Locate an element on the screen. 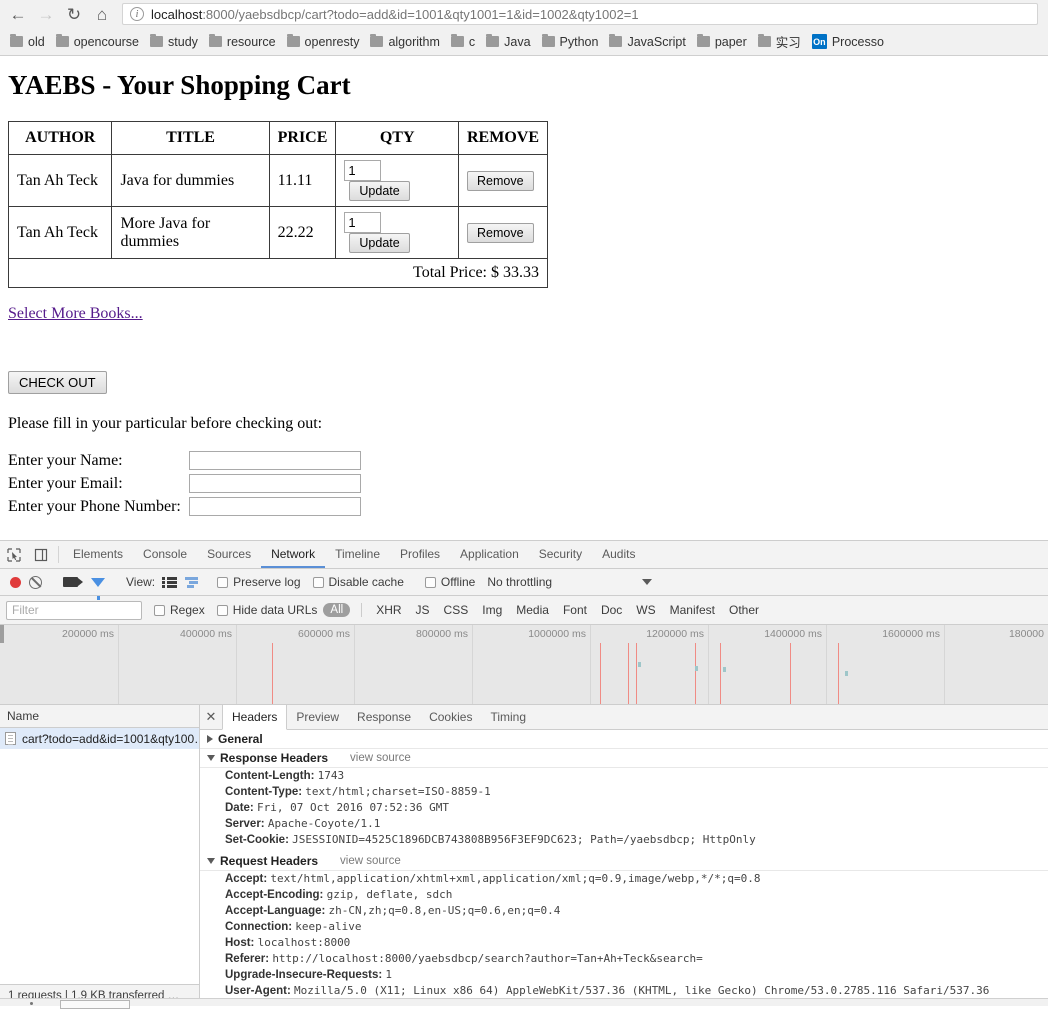  tab-elements: Elements is located at coordinates (98, 554).